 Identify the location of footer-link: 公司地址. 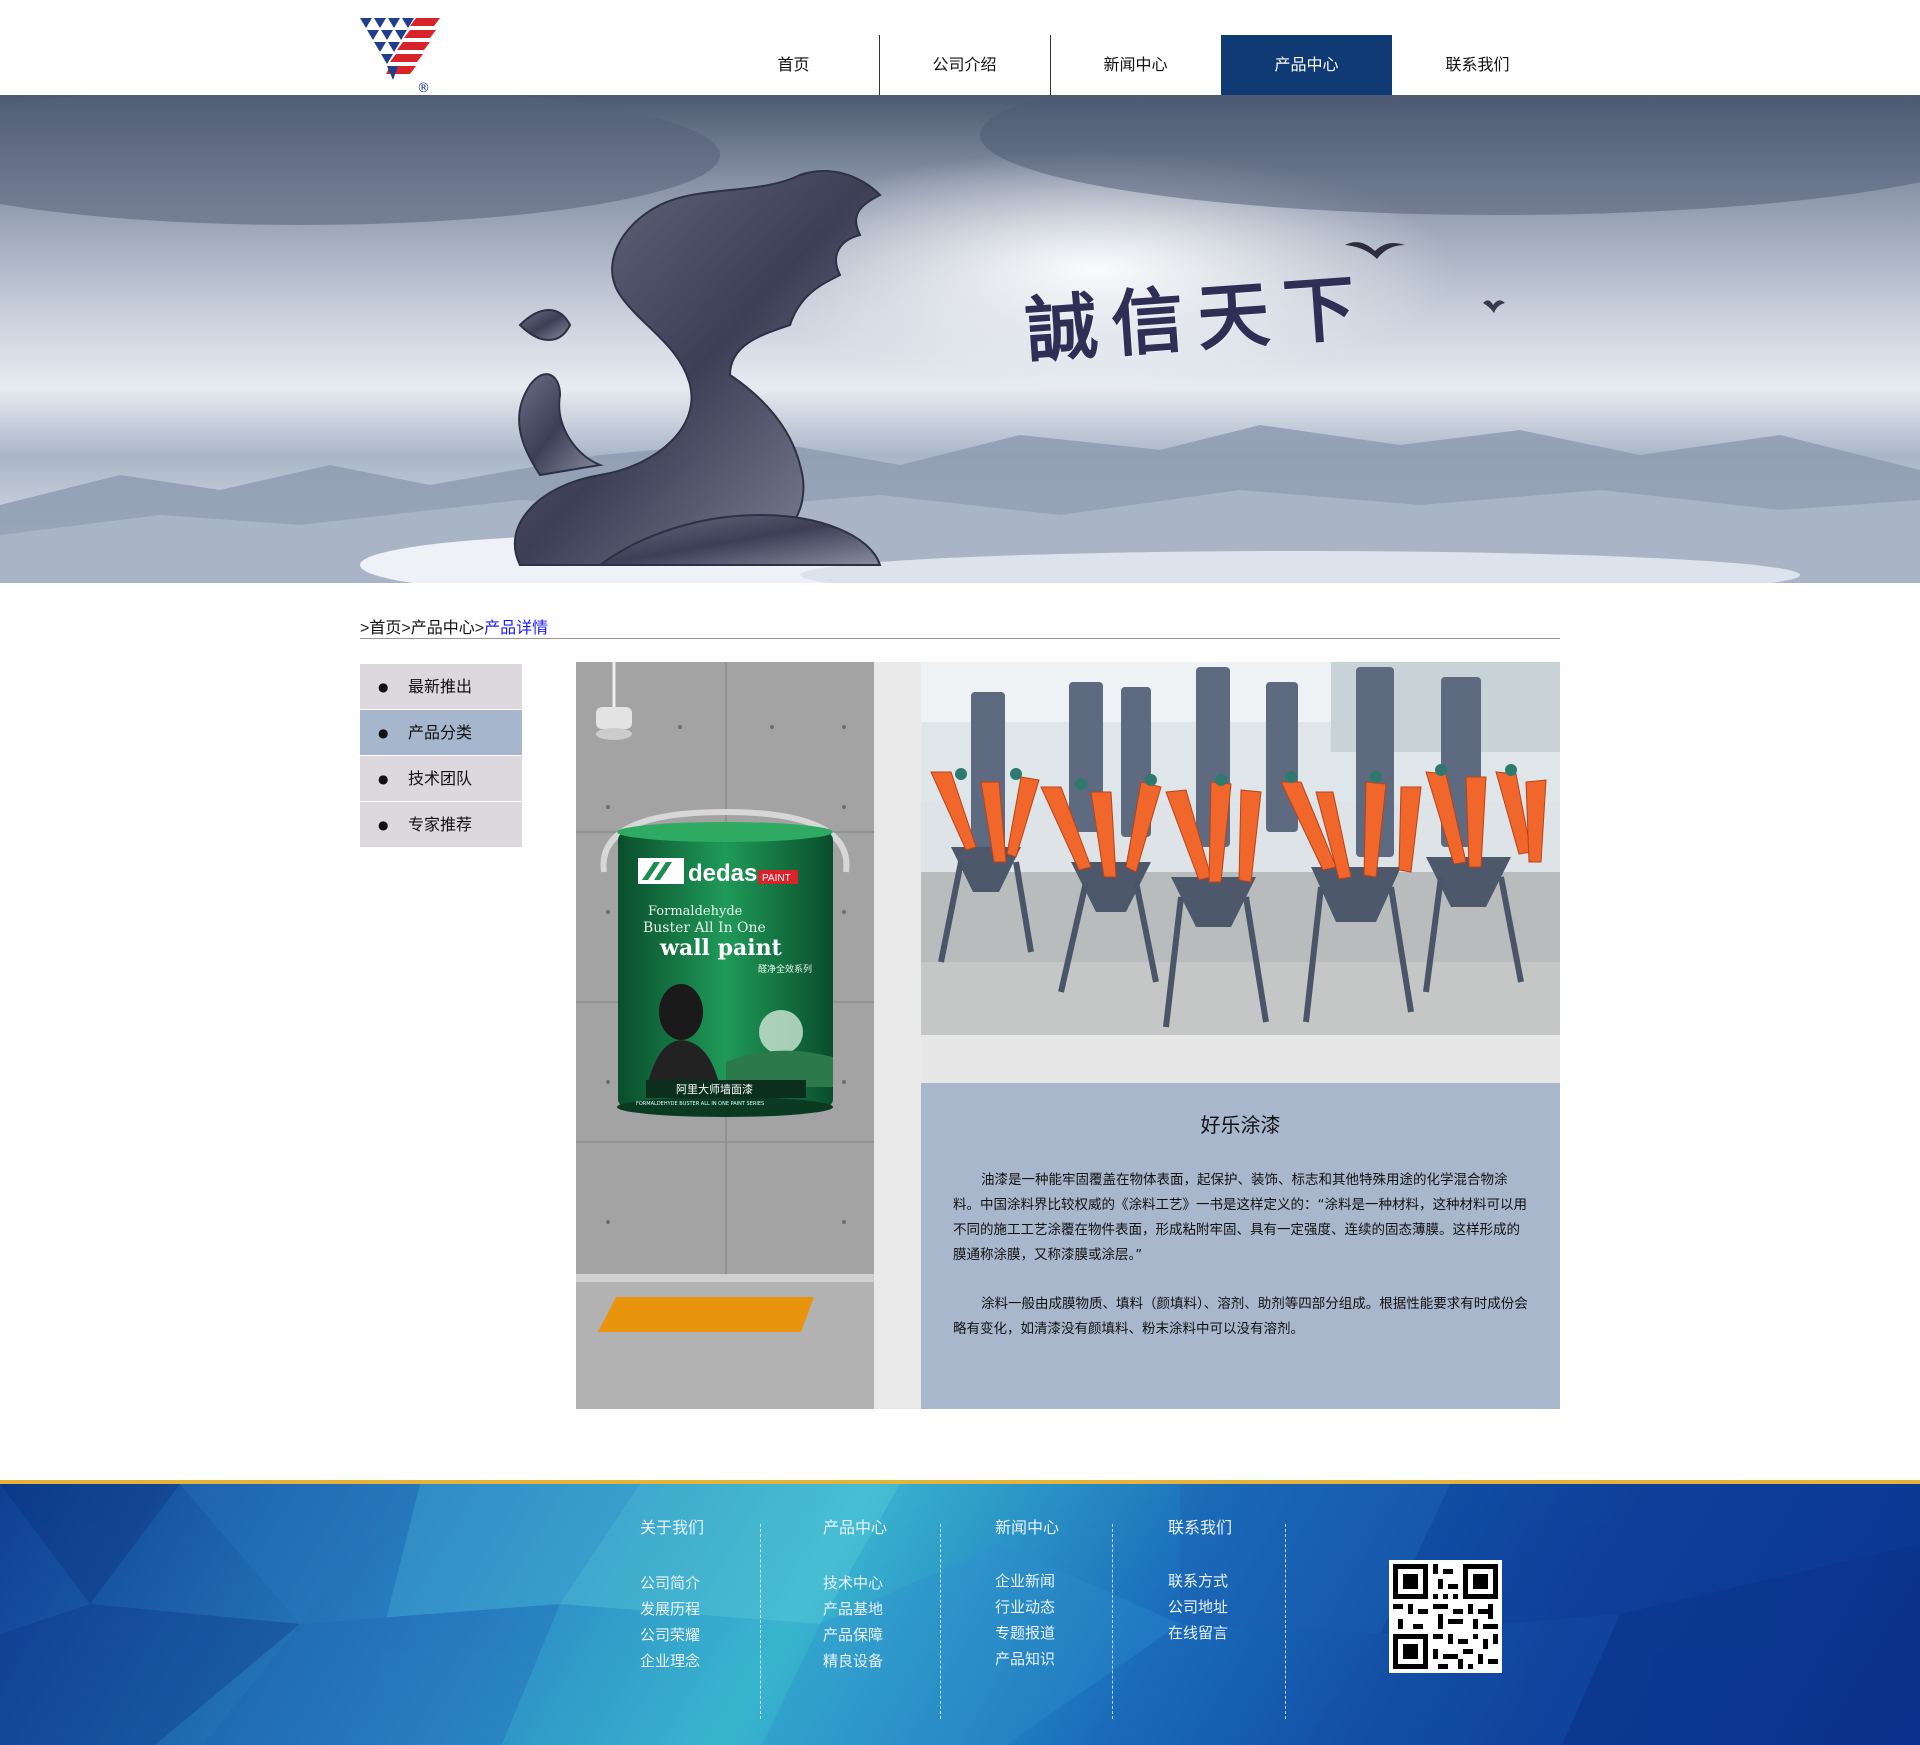
(1254, 1607).